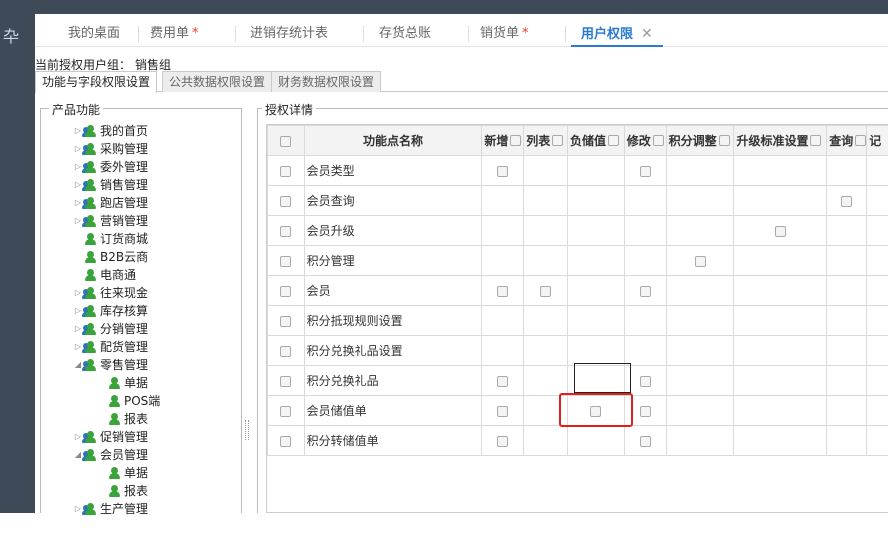  I want to click on tree-item: ▷营销管理, so click(110, 221).